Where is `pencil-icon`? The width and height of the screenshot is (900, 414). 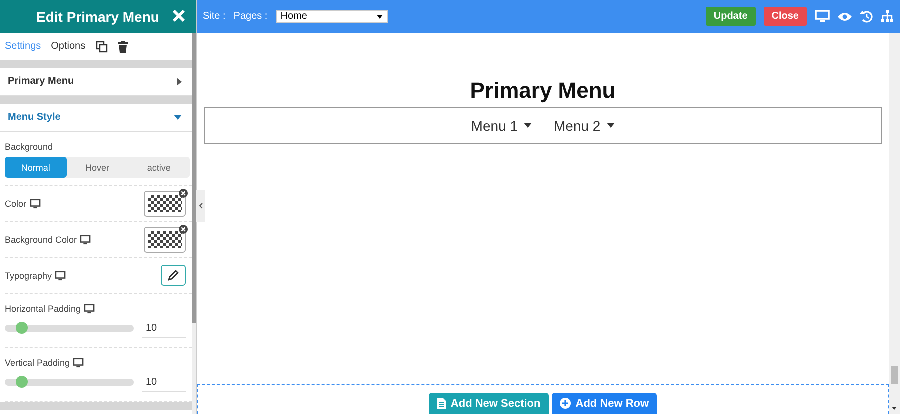 pencil-icon is located at coordinates (173, 275).